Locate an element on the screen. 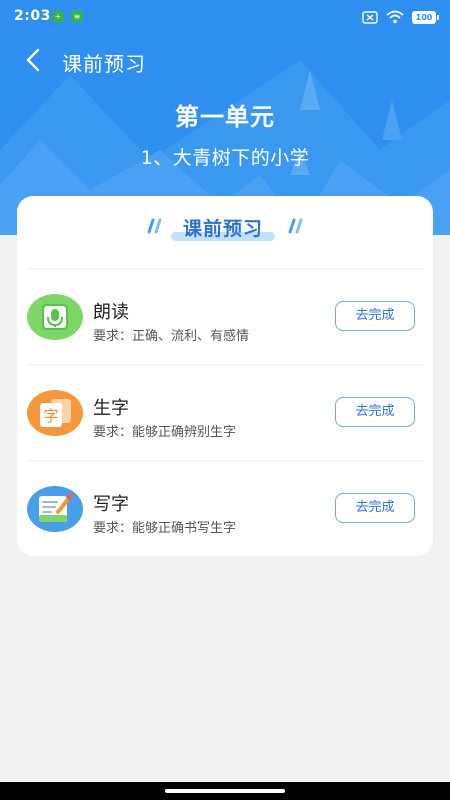 Image resolution: width=450 pixels, height=800 pixels. task-name: 写字 is located at coordinates (111, 504).